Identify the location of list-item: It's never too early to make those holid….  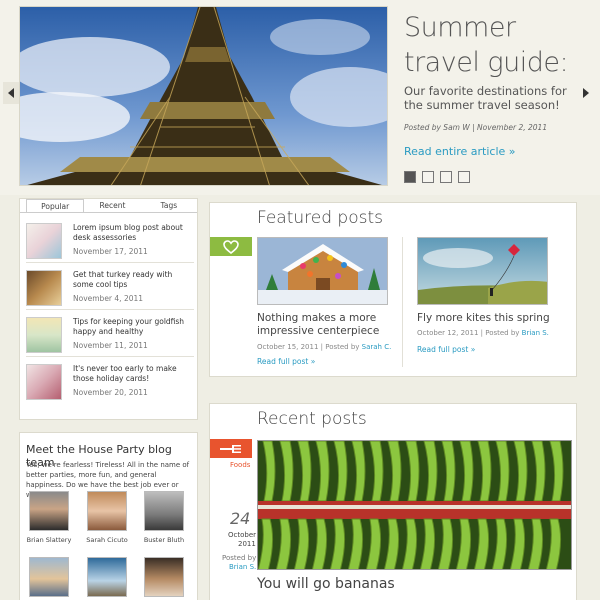
(110, 382).